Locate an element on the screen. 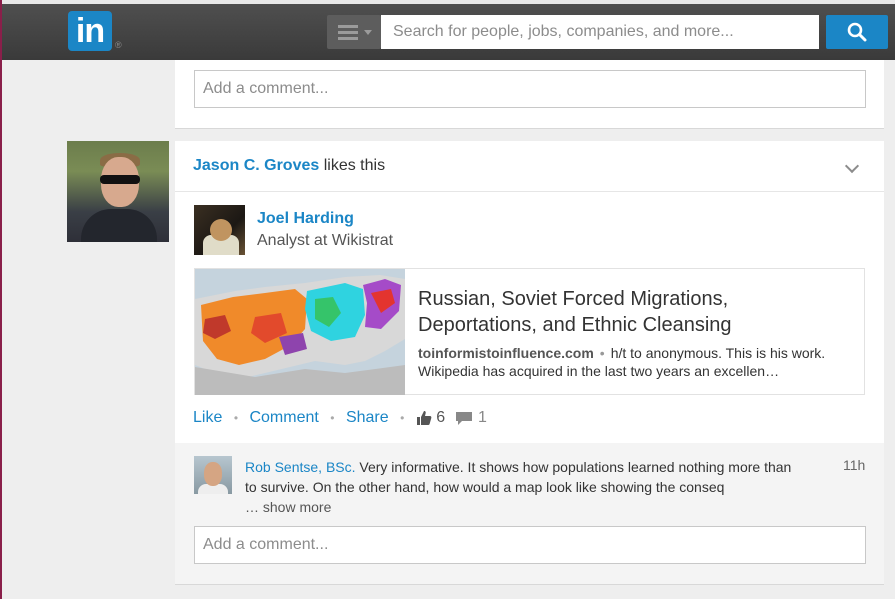 This screenshot has width=895, height=599. menu-icon is located at coordinates (348, 34).